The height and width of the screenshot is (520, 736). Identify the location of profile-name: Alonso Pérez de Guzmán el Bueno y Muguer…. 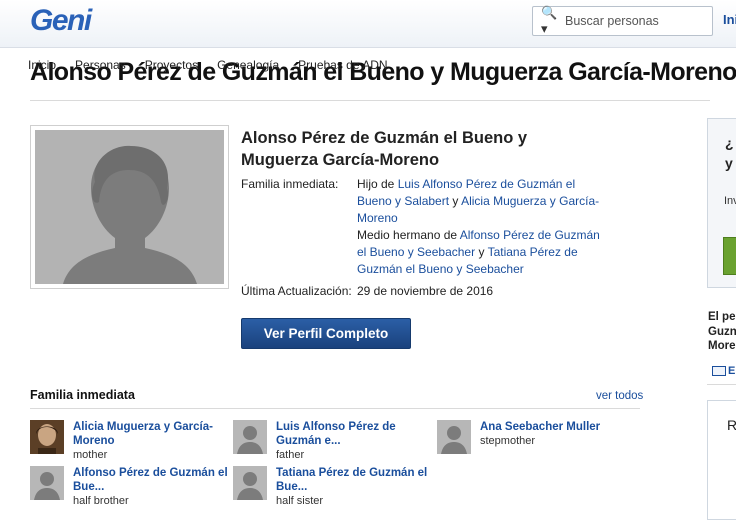
(384, 149).